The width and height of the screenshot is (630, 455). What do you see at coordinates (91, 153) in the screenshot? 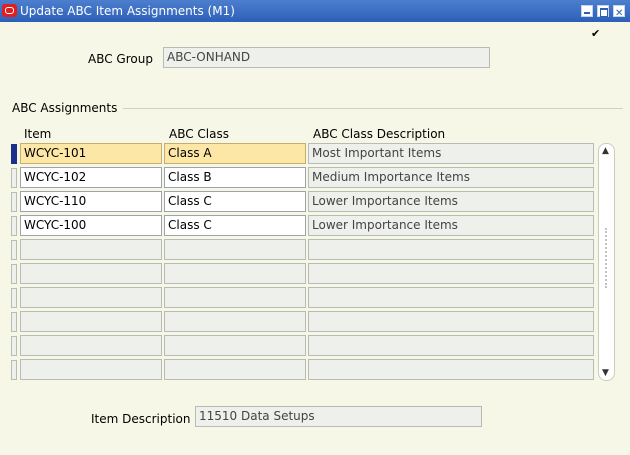
I see `item-cell: WCYC-101` at bounding box center [91, 153].